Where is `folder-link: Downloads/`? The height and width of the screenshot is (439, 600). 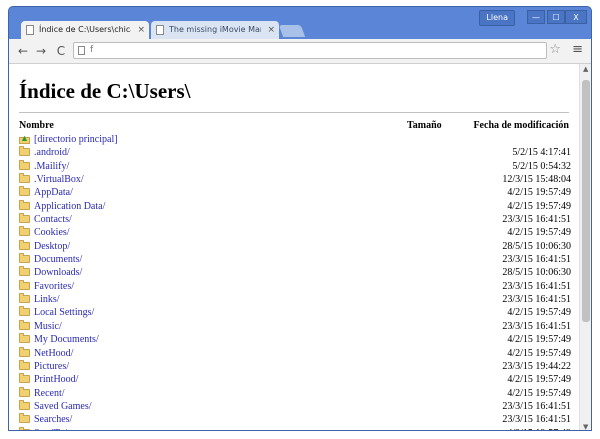 folder-link: Downloads/ is located at coordinates (58, 272).